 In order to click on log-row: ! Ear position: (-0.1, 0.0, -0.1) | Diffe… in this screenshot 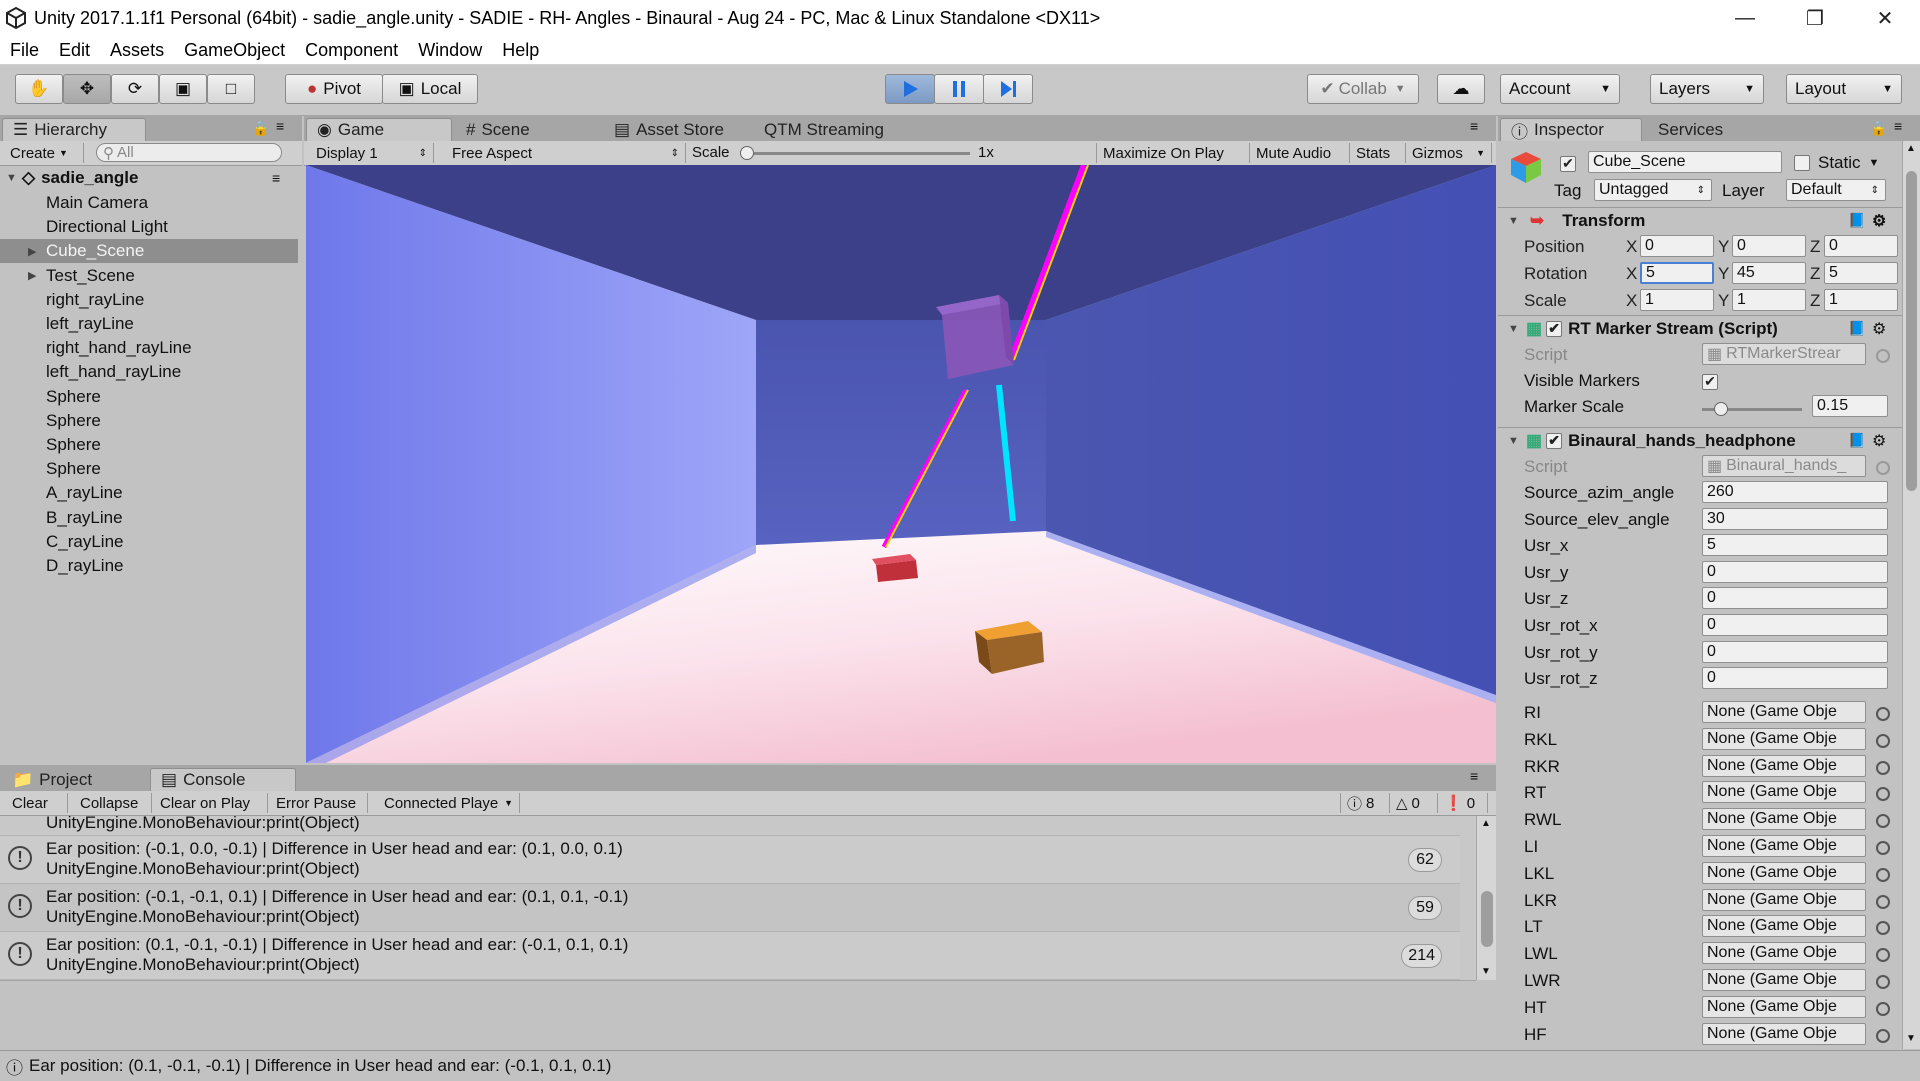, I will do `click(730, 860)`.